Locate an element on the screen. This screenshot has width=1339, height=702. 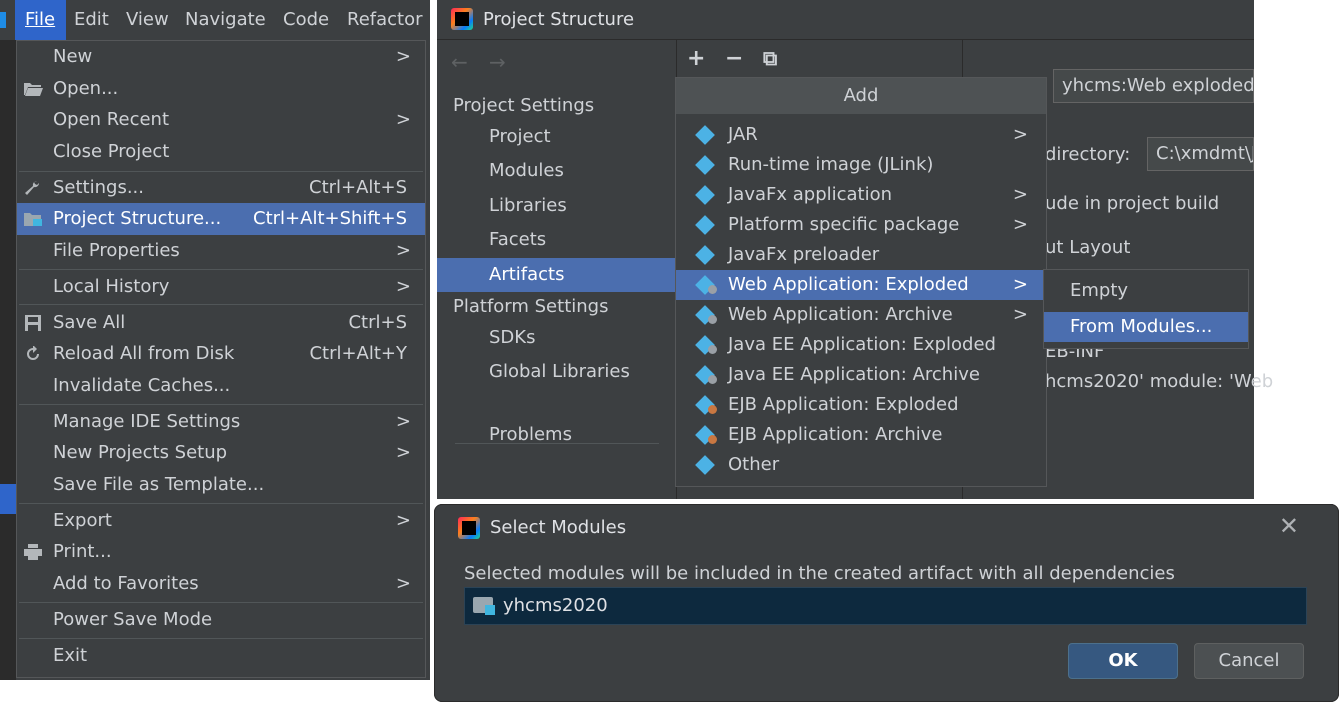
menu-item-file-properties: File Properties > is located at coordinates (221, 251).